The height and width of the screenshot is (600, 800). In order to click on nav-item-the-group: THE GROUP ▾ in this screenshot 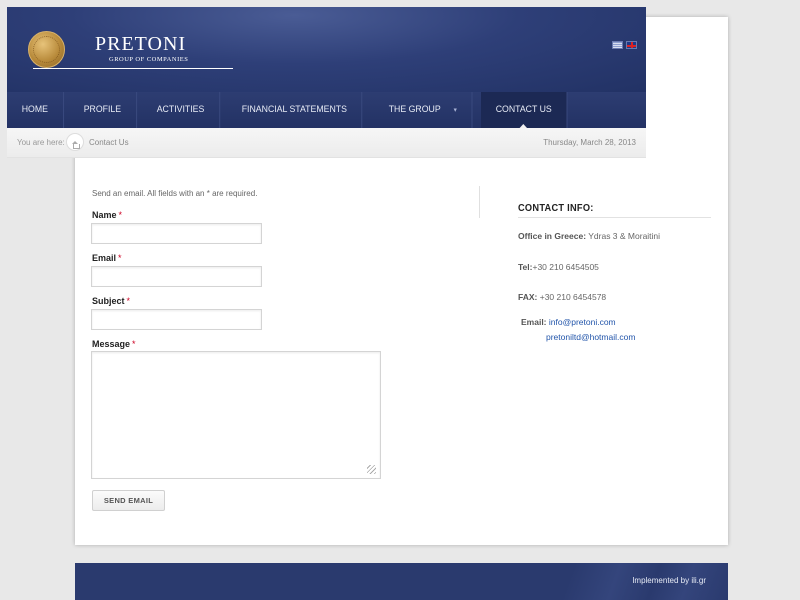, I will do `click(423, 110)`.